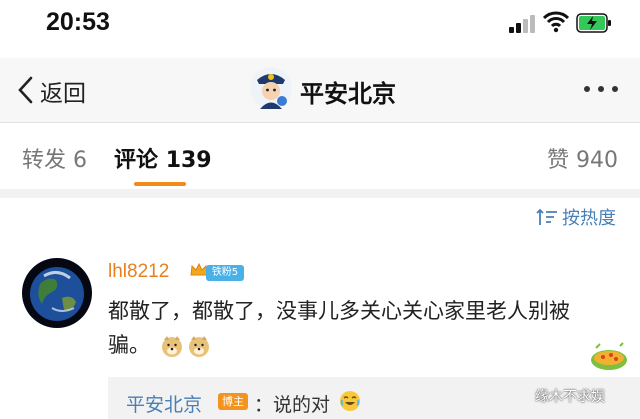  I want to click on active-tab-indicator, so click(160, 184).